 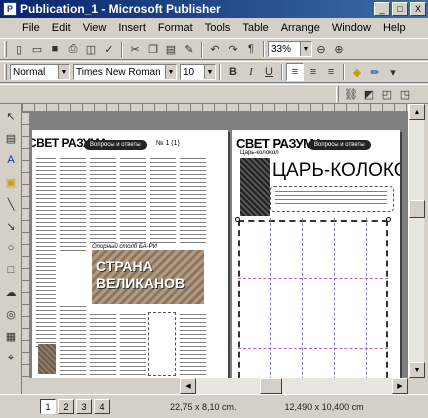 What do you see at coordinates (375, 72) in the screenshot?
I see `line-color-icon: ✏` at bounding box center [375, 72].